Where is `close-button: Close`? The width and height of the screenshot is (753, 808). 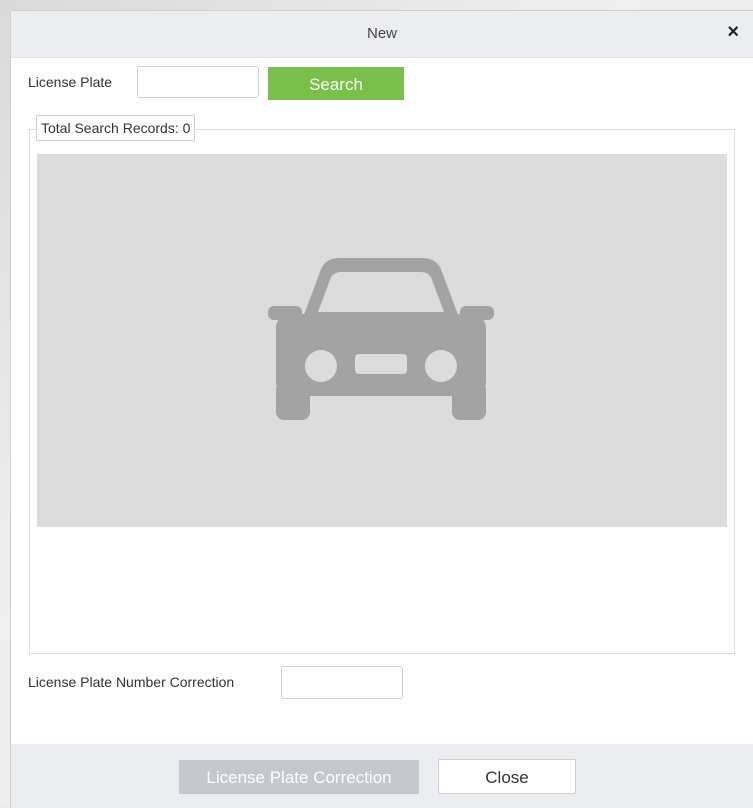
close-button: Close is located at coordinates (507, 776).